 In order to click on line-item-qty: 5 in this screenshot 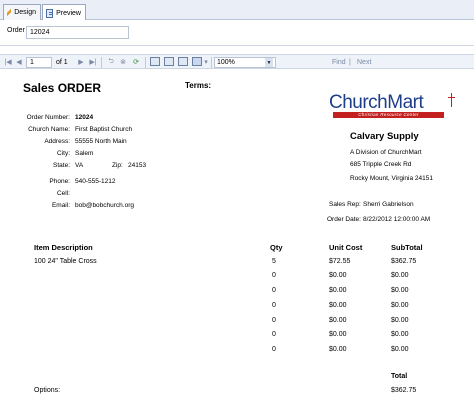, I will do `click(274, 261)`.